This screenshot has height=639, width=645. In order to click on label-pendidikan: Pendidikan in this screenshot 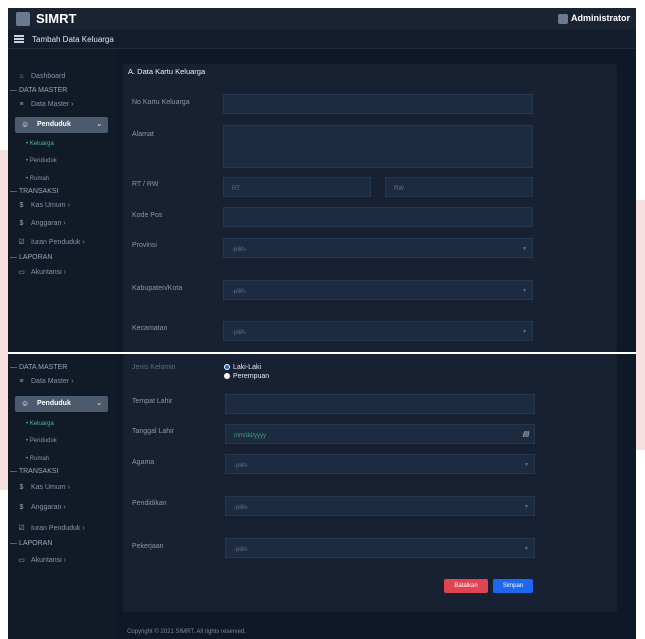, I will do `click(149, 503)`.